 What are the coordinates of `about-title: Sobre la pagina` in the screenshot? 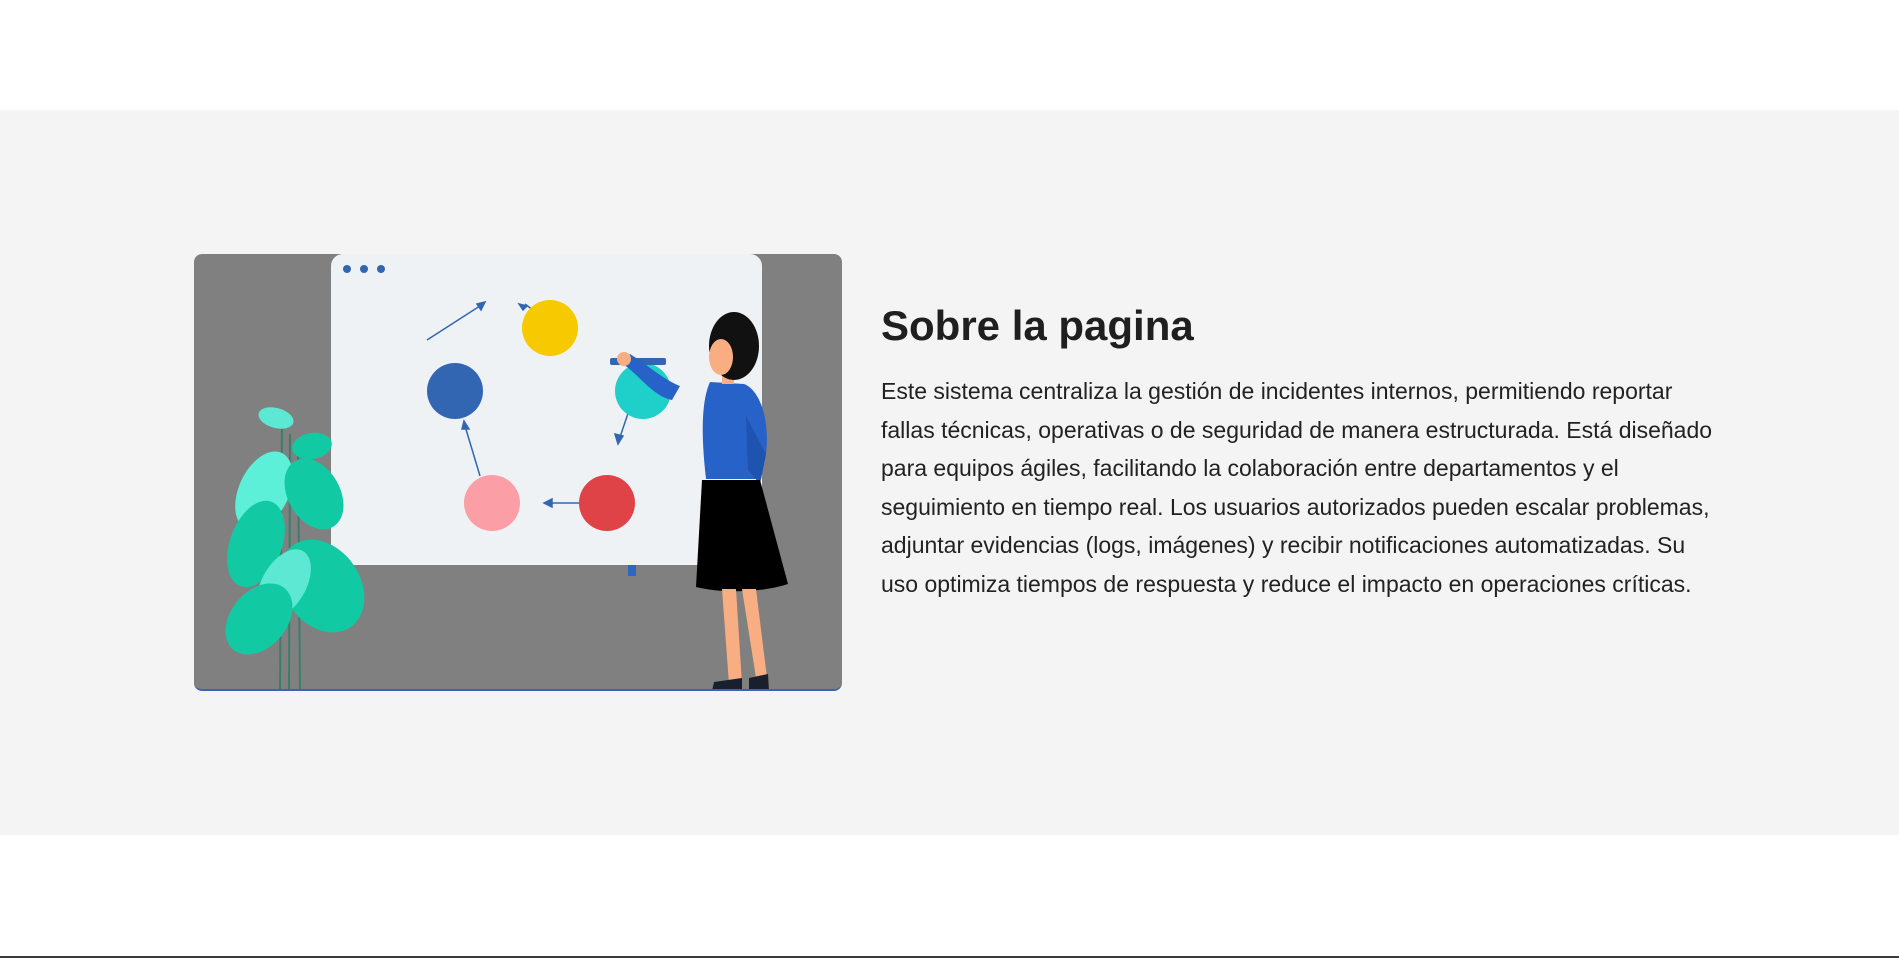 It's located at (1037, 325).